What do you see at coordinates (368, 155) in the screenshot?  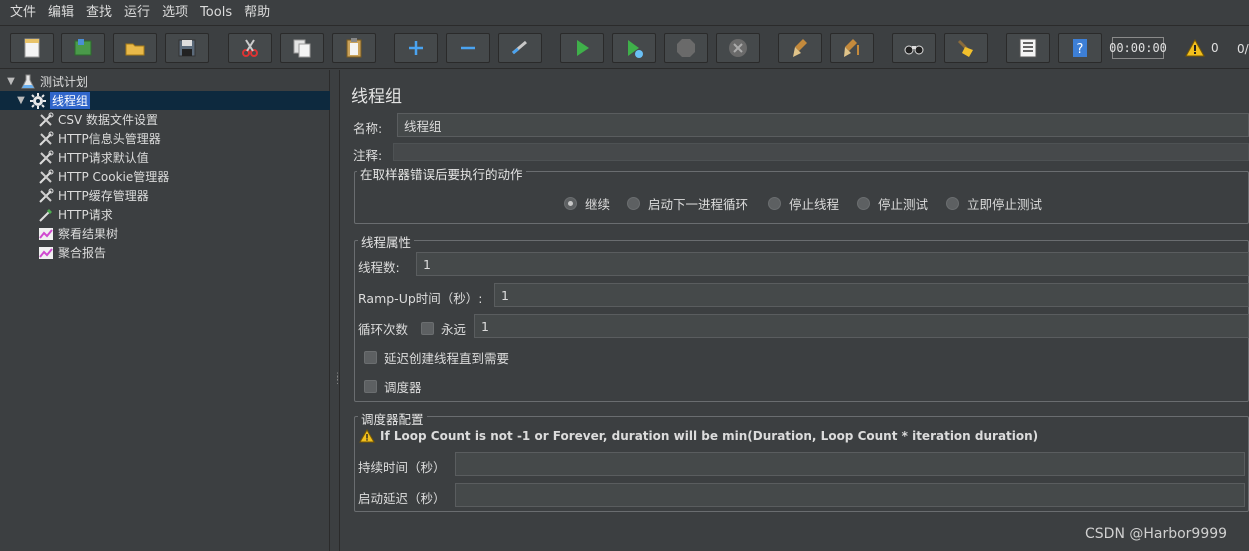 I see `comment-label: 注释:` at bounding box center [368, 155].